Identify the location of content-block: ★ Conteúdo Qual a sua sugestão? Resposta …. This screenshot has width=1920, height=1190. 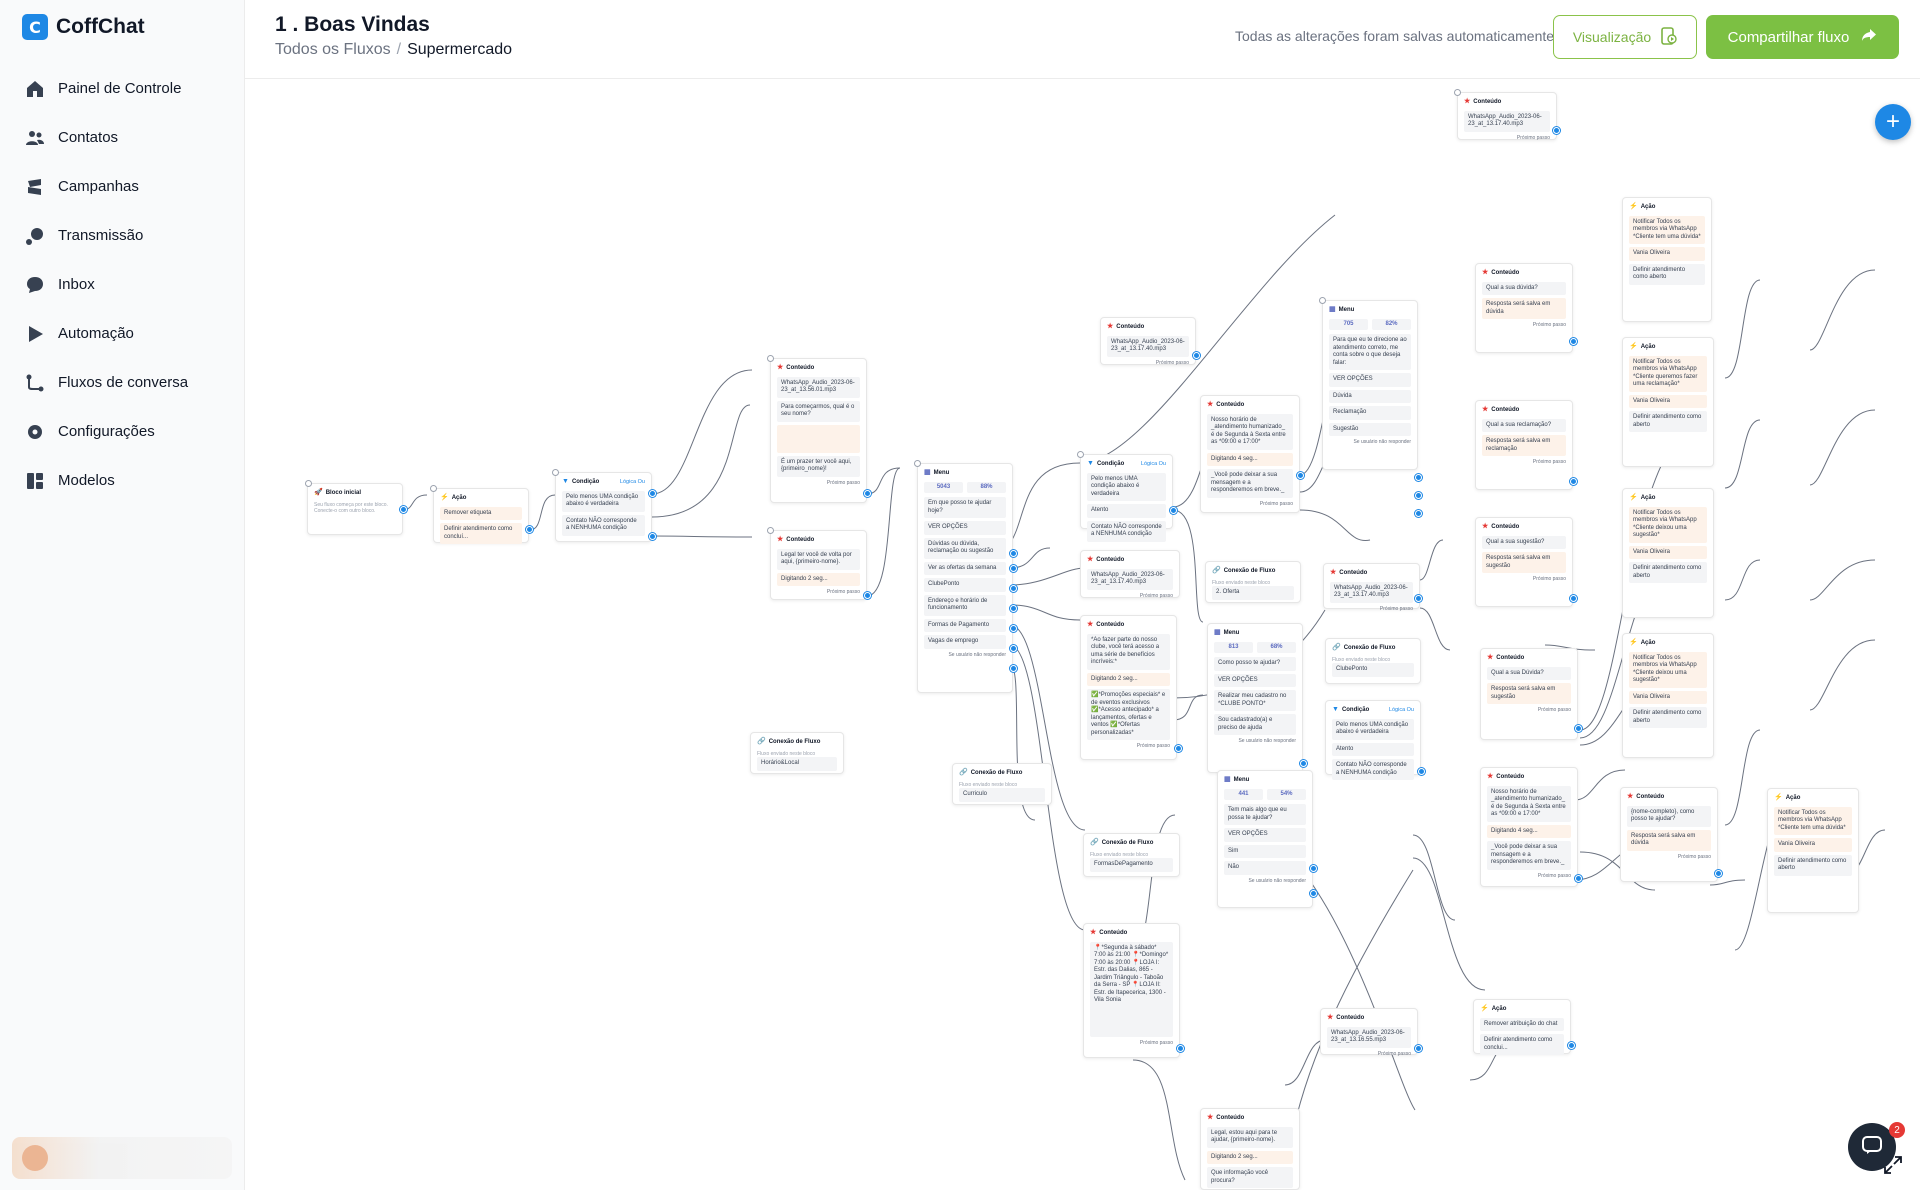
(1524, 562).